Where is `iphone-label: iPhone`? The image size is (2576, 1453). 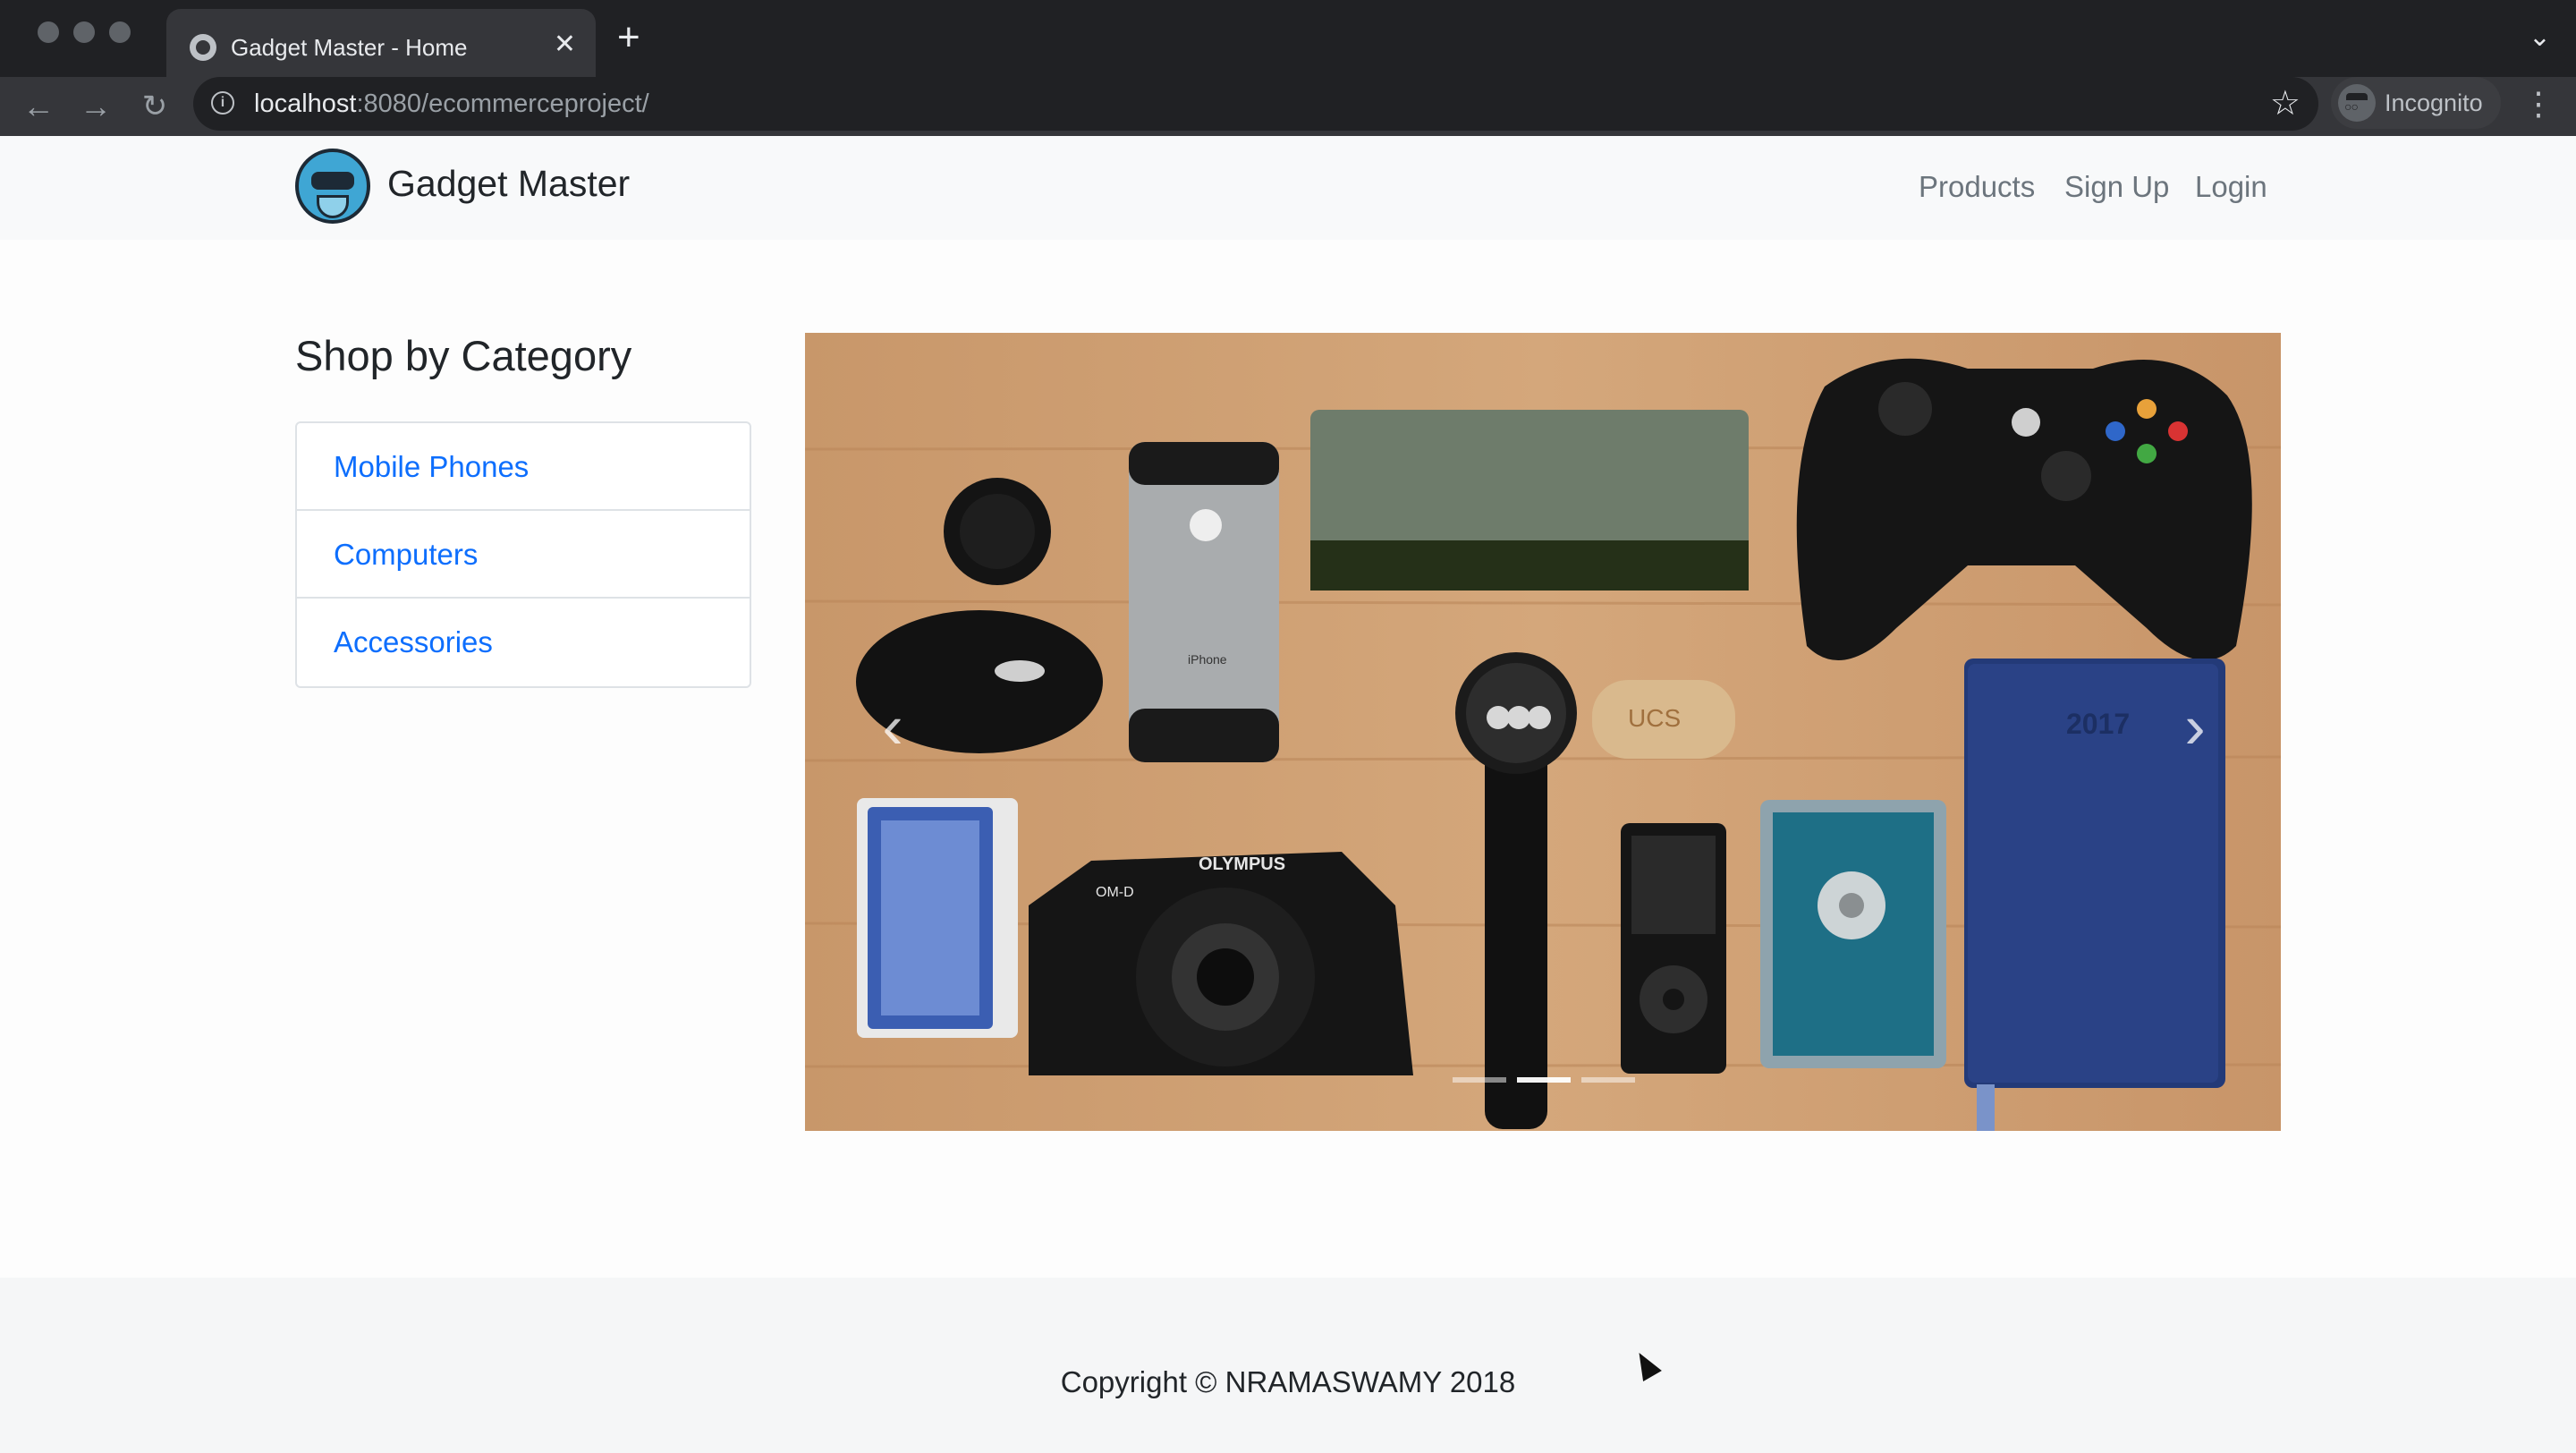
iphone-label: iPhone is located at coordinates (1207, 659).